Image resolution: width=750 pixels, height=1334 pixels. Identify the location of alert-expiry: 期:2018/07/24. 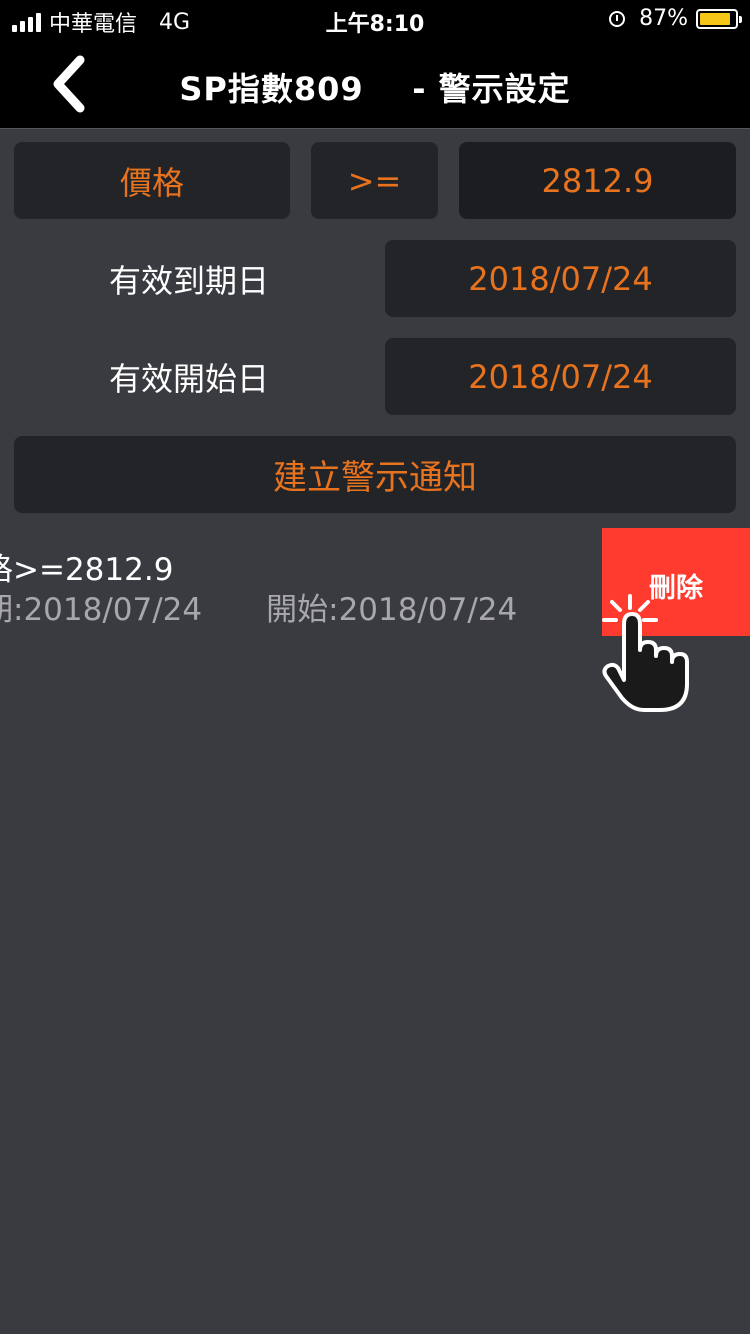
(101, 610).